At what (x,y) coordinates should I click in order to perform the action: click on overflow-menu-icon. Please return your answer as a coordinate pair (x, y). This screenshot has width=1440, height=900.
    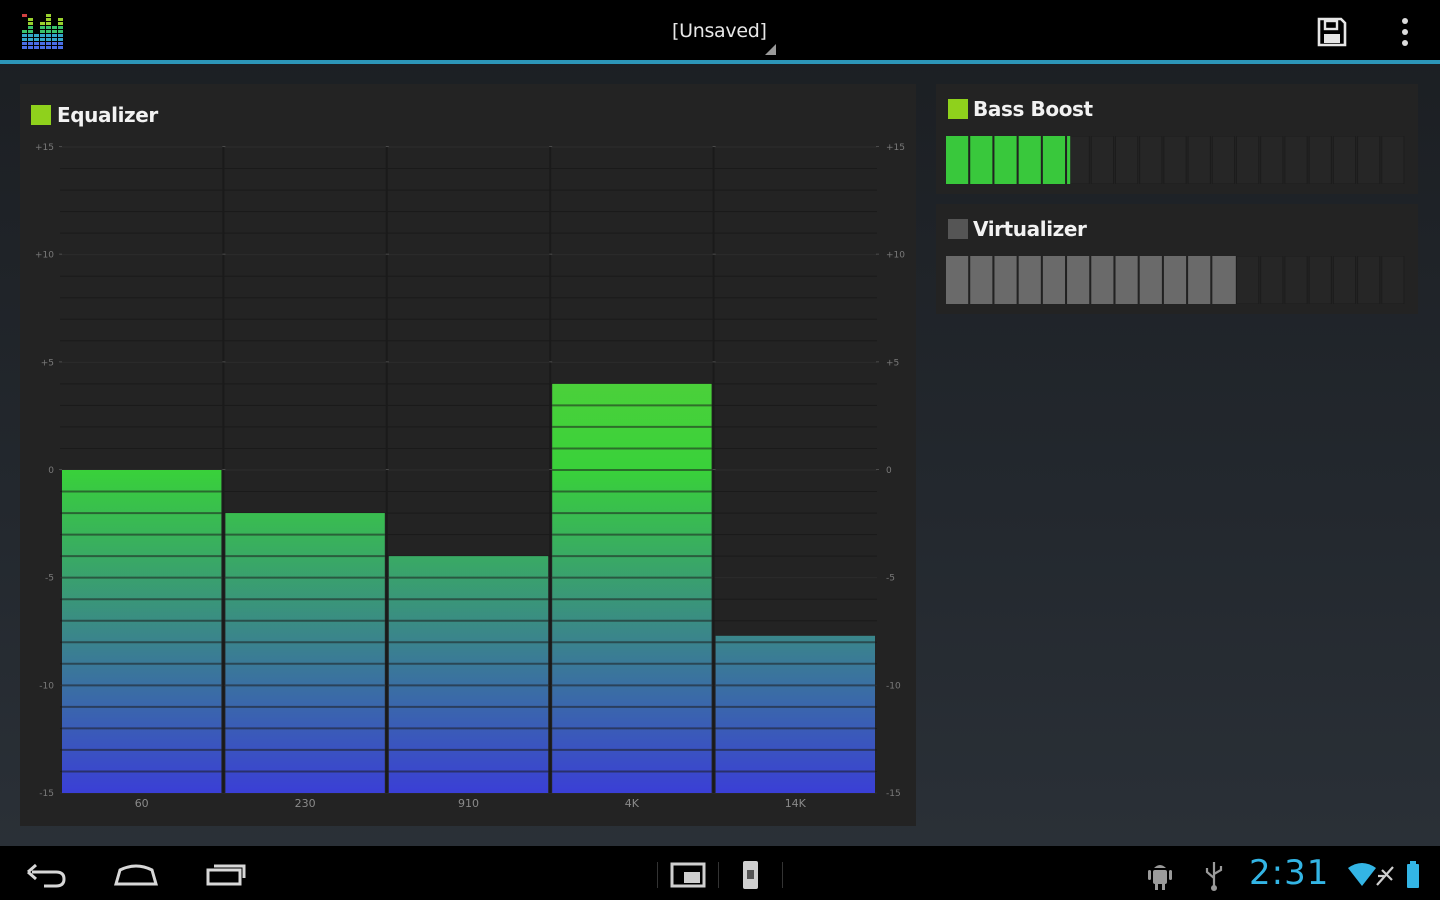
    Looking at the image, I should click on (1405, 32).